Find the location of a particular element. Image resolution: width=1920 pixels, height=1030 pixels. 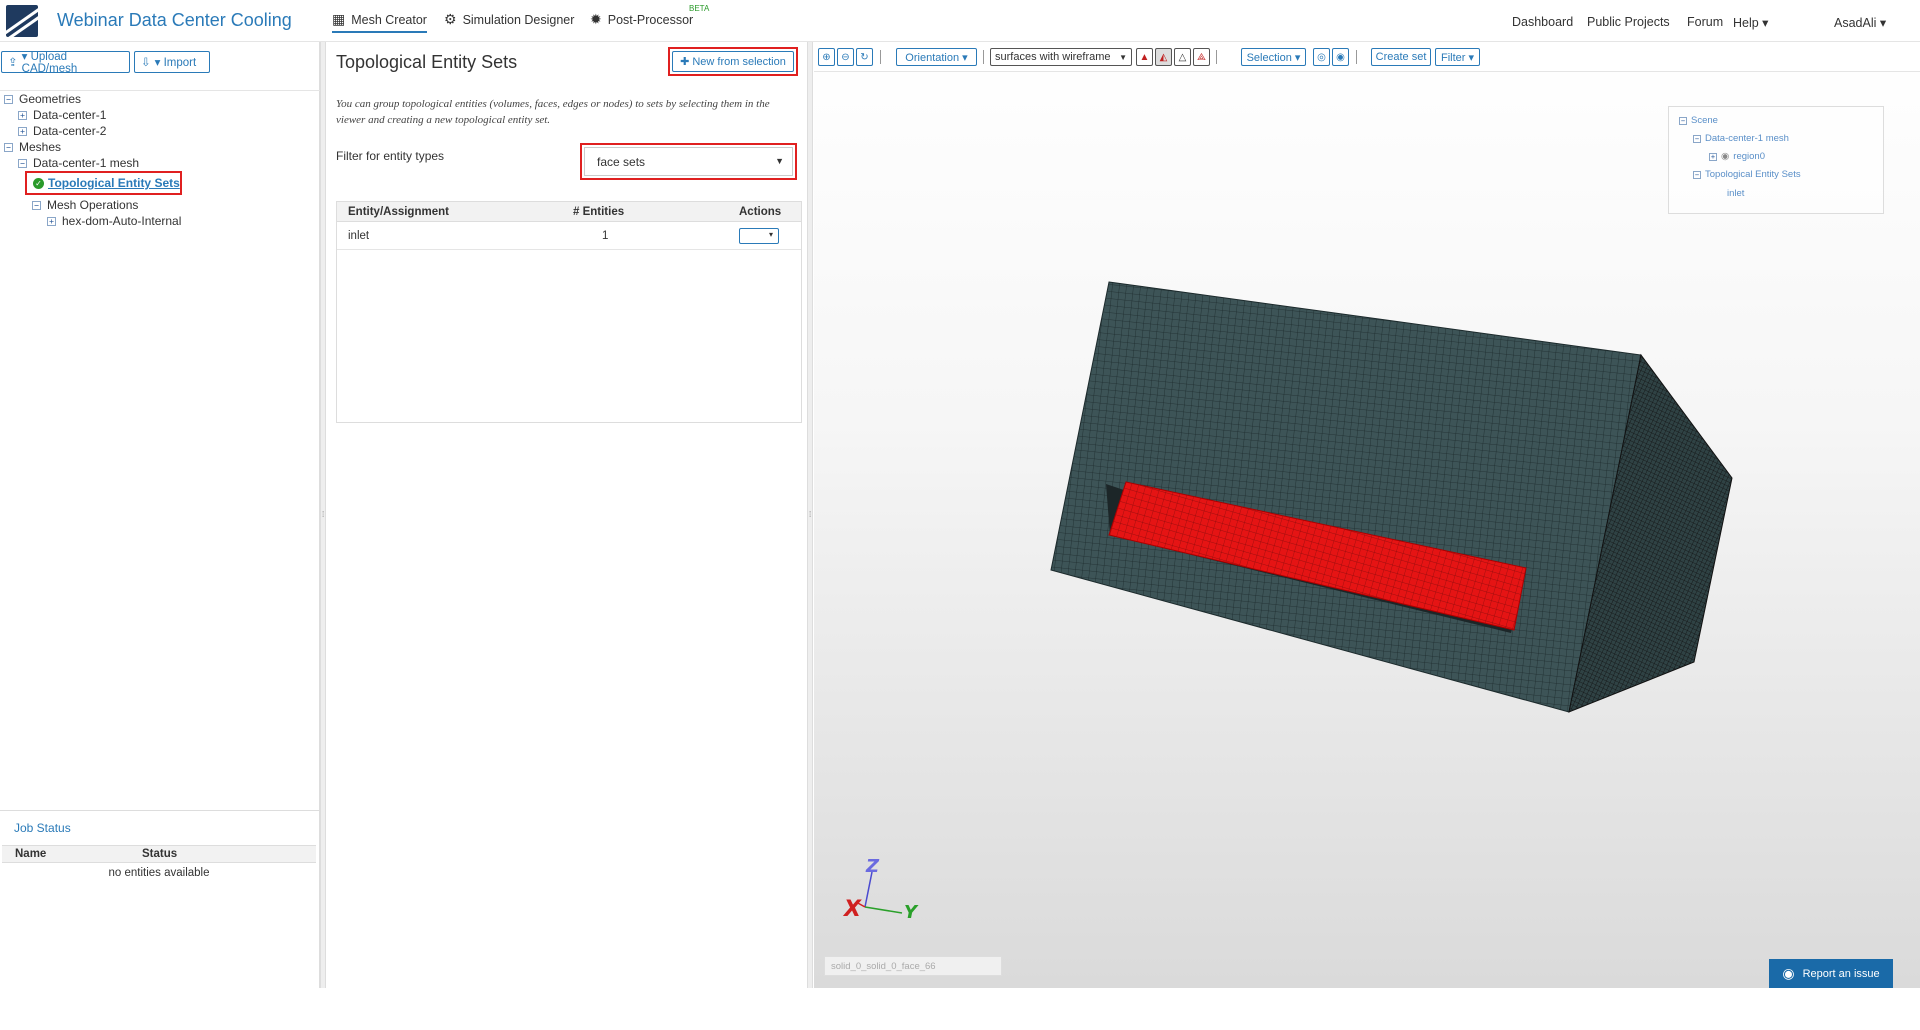

table-header: Entity/Assignment # Entities Actions is located at coordinates (569, 212).